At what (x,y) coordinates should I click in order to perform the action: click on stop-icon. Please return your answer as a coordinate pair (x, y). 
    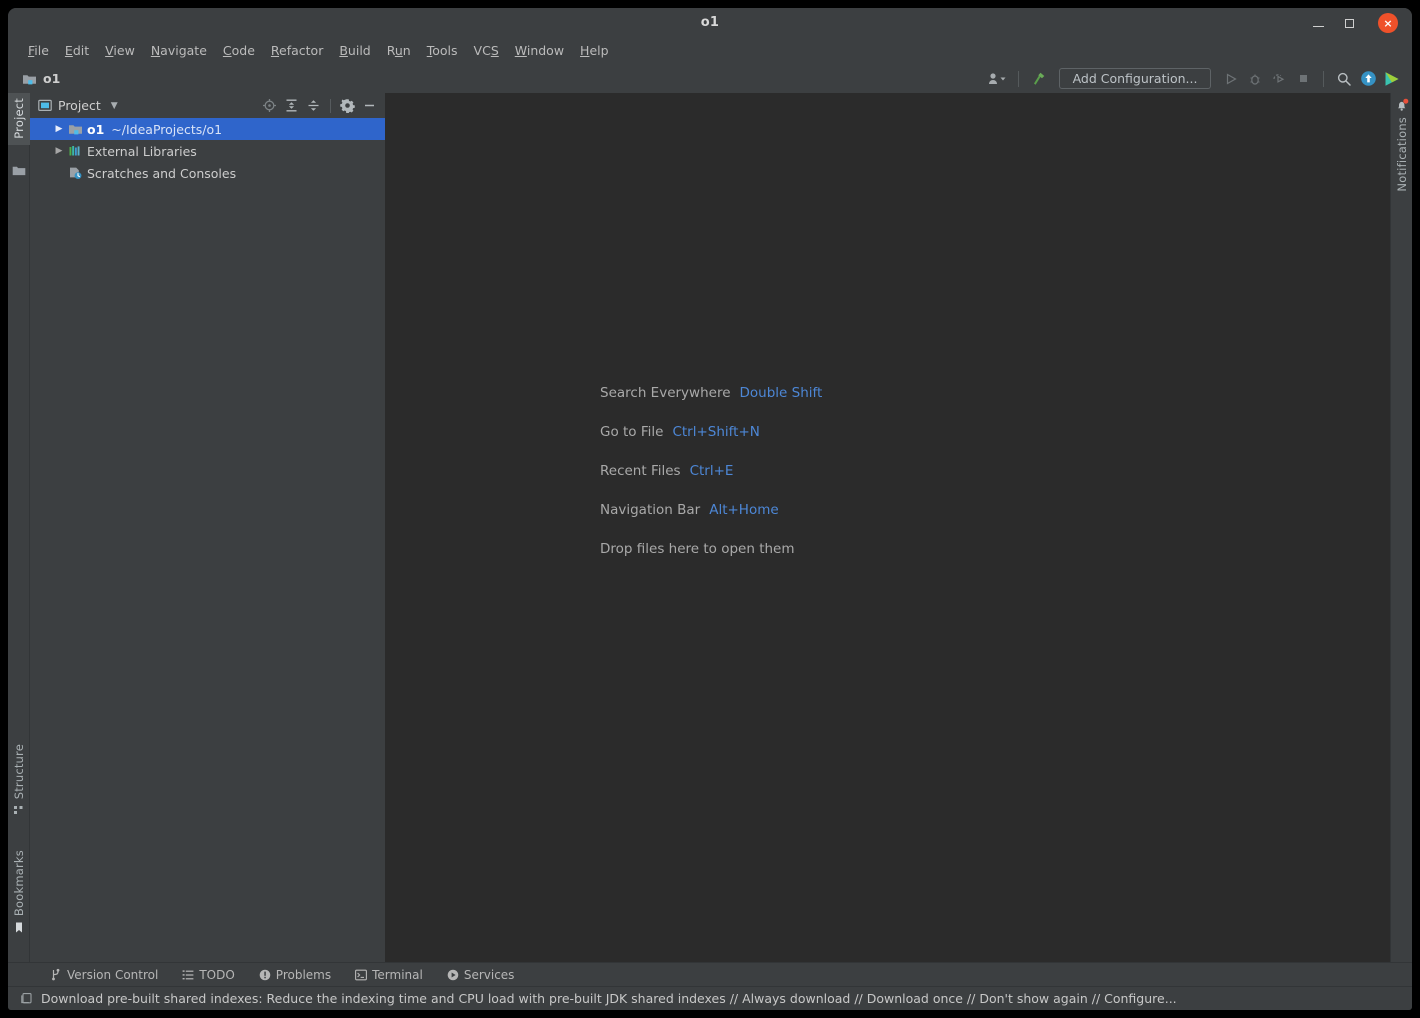
    Looking at the image, I should click on (1303, 79).